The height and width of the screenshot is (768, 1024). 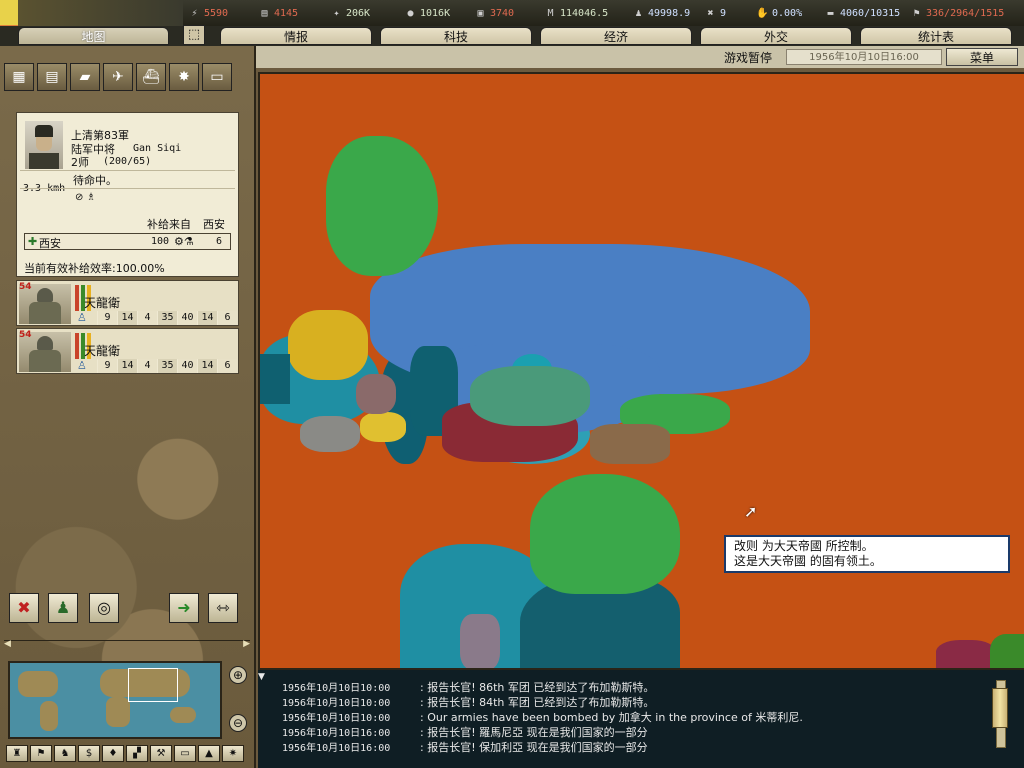 What do you see at coordinates (238, 723) in the screenshot?
I see `zoom-out-icon: ⊖` at bounding box center [238, 723].